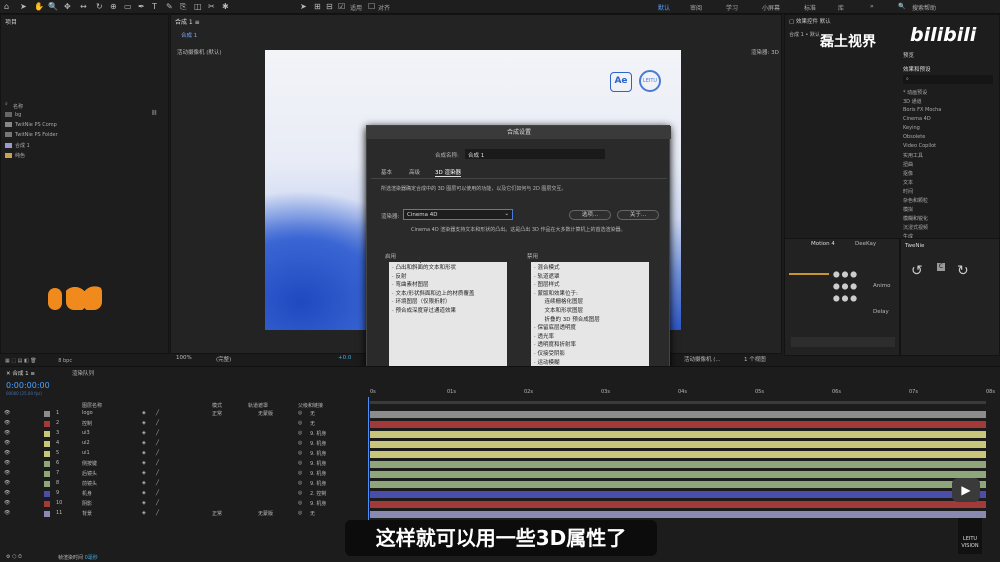  What do you see at coordinates (908, 182) in the screenshot?
I see `fx-category: 文本` at bounding box center [908, 182].